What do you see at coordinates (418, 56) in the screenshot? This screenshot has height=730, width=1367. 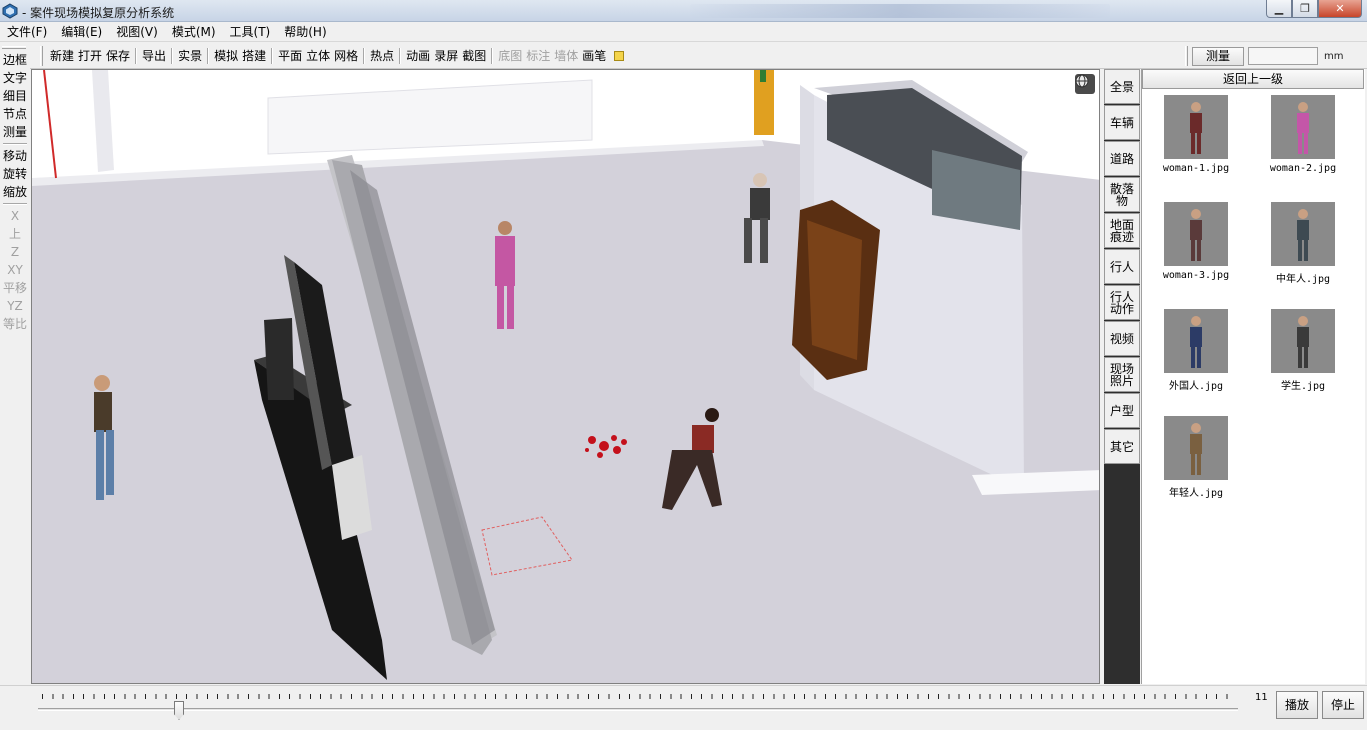 I see `toolbar-button: 动画` at bounding box center [418, 56].